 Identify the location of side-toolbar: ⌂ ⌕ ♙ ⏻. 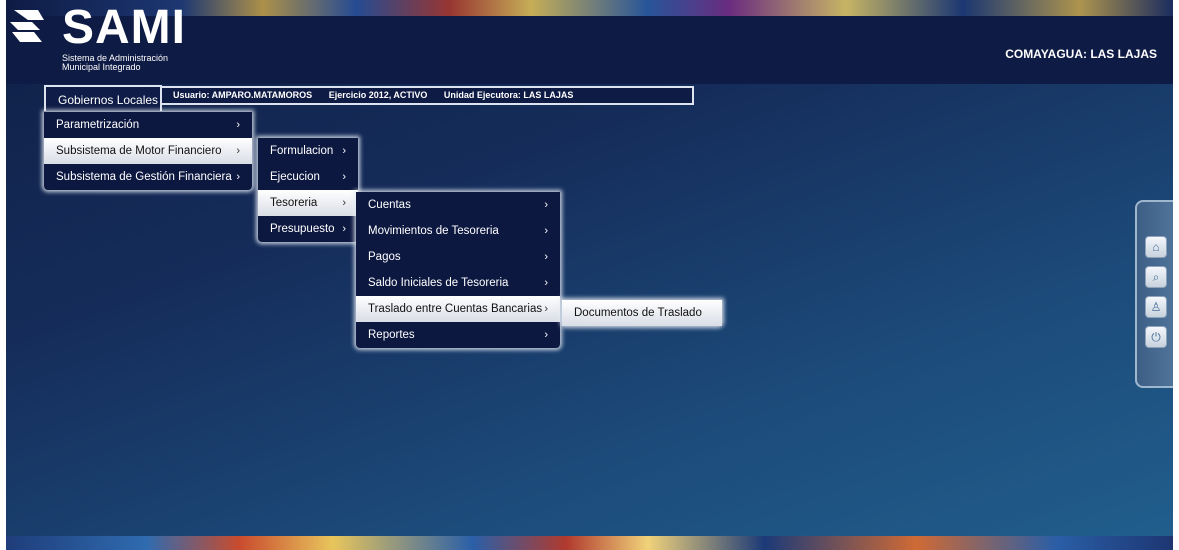
(1154, 294).